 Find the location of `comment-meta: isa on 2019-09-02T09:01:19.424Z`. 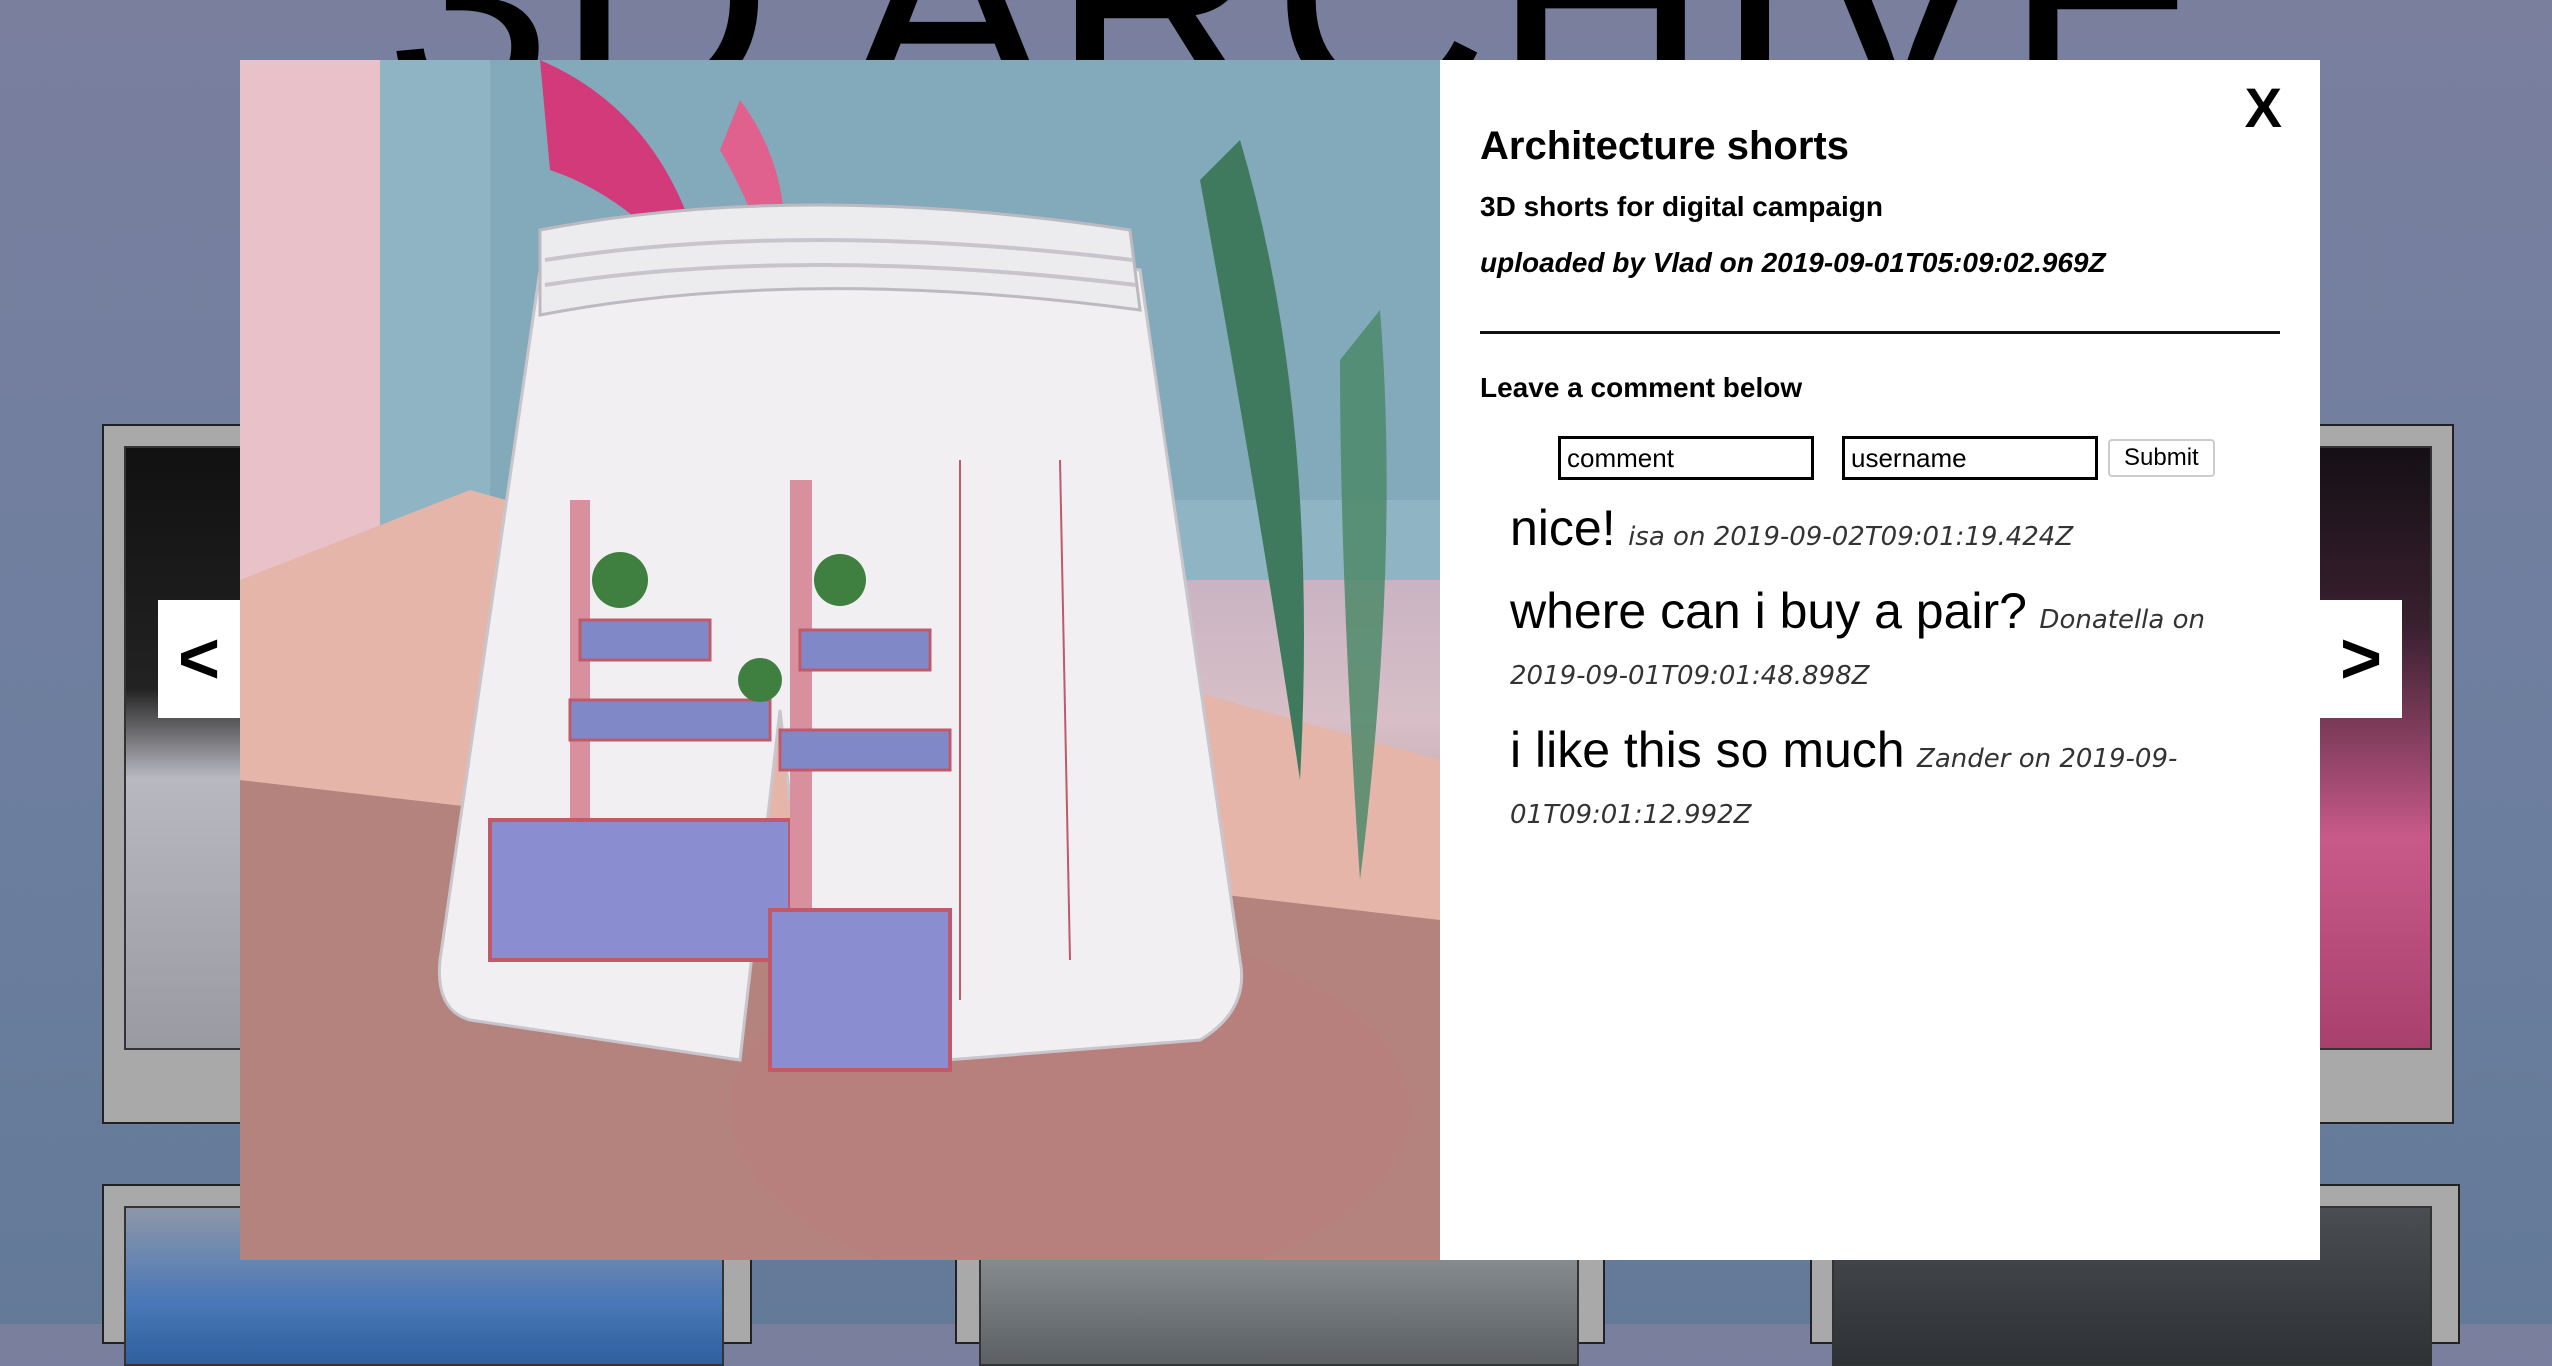

comment-meta: isa on 2019-09-02T09:01:19.424Z is located at coordinates (1851, 537).